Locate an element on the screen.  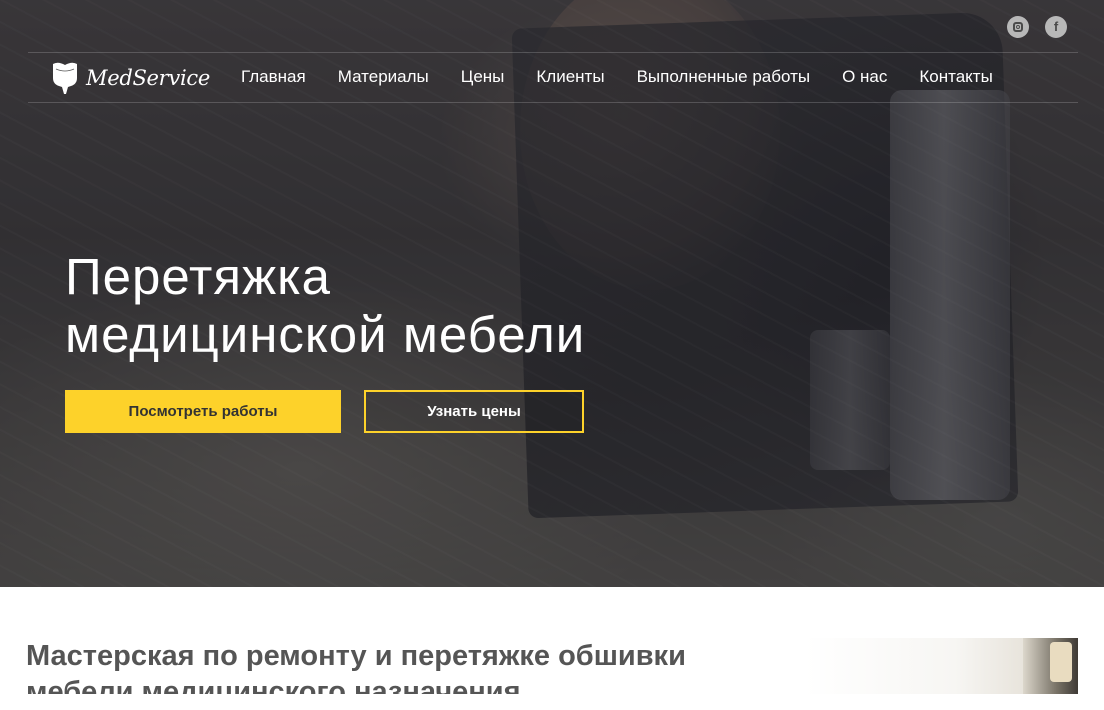
brand-logo: MedService is located at coordinates (130, 78).